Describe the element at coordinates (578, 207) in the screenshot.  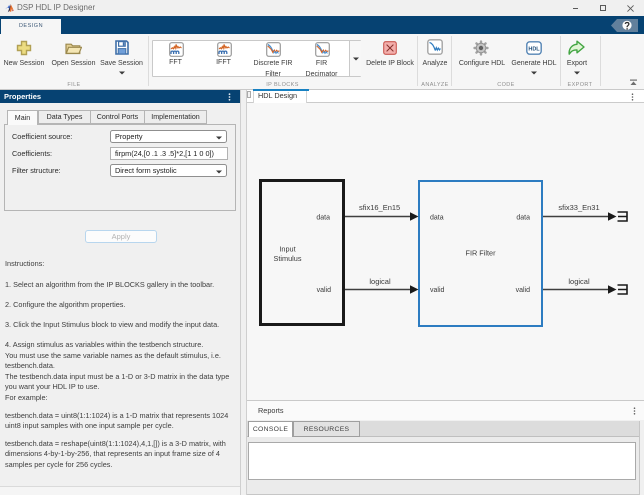
I see `svg-text: sfix33_En31` at that location.